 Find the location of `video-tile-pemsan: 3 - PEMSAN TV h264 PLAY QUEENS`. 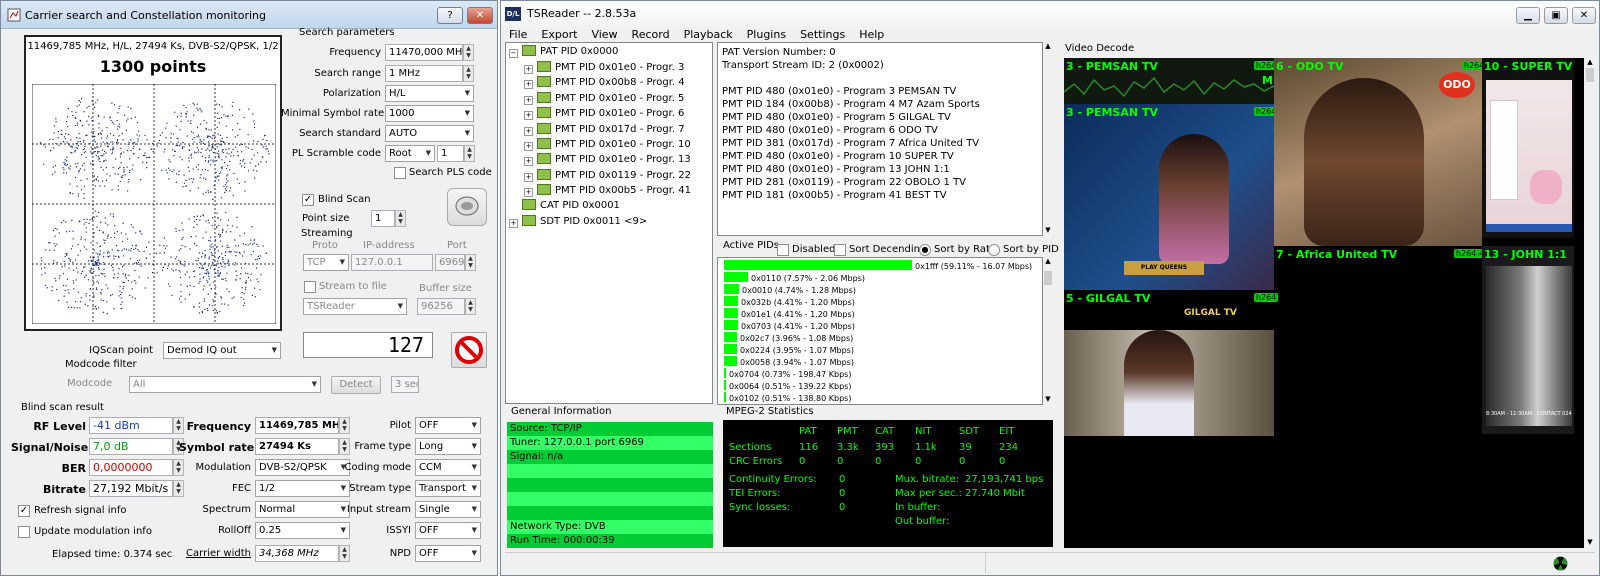

video-tile-pemsan: 3 - PEMSAN TV h264 PLAY QUEENS is located at coordinates (1171, 197).